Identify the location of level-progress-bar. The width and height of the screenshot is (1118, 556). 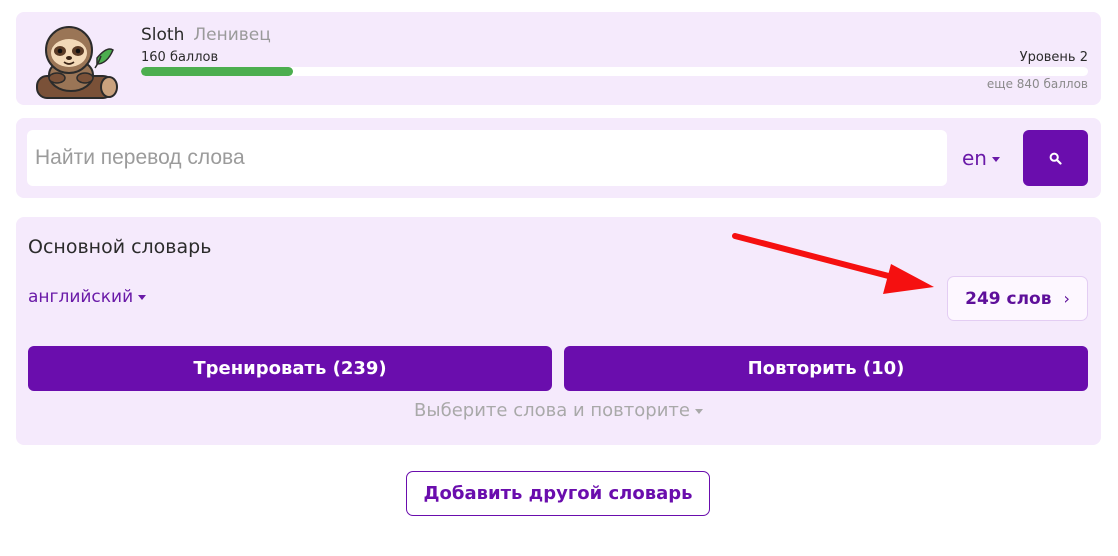
(614, 71).